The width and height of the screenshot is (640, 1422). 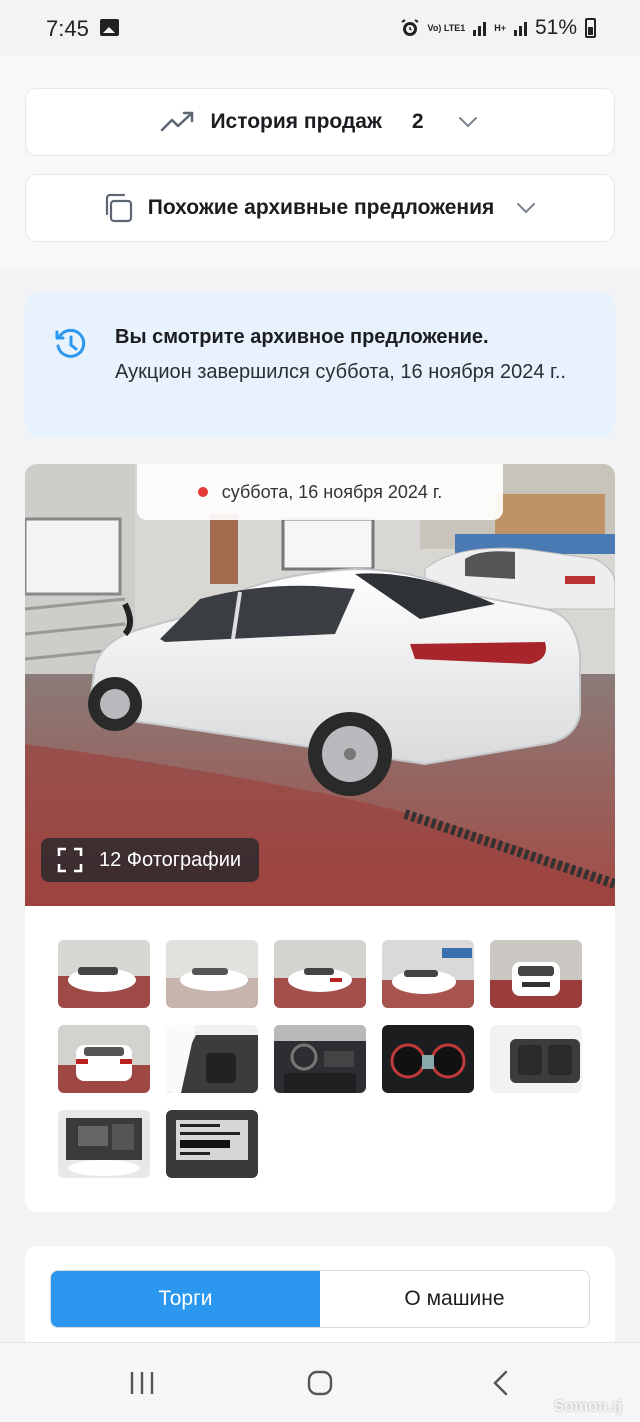 I want to click on trending-up-icon, so click(x=177, y=121).